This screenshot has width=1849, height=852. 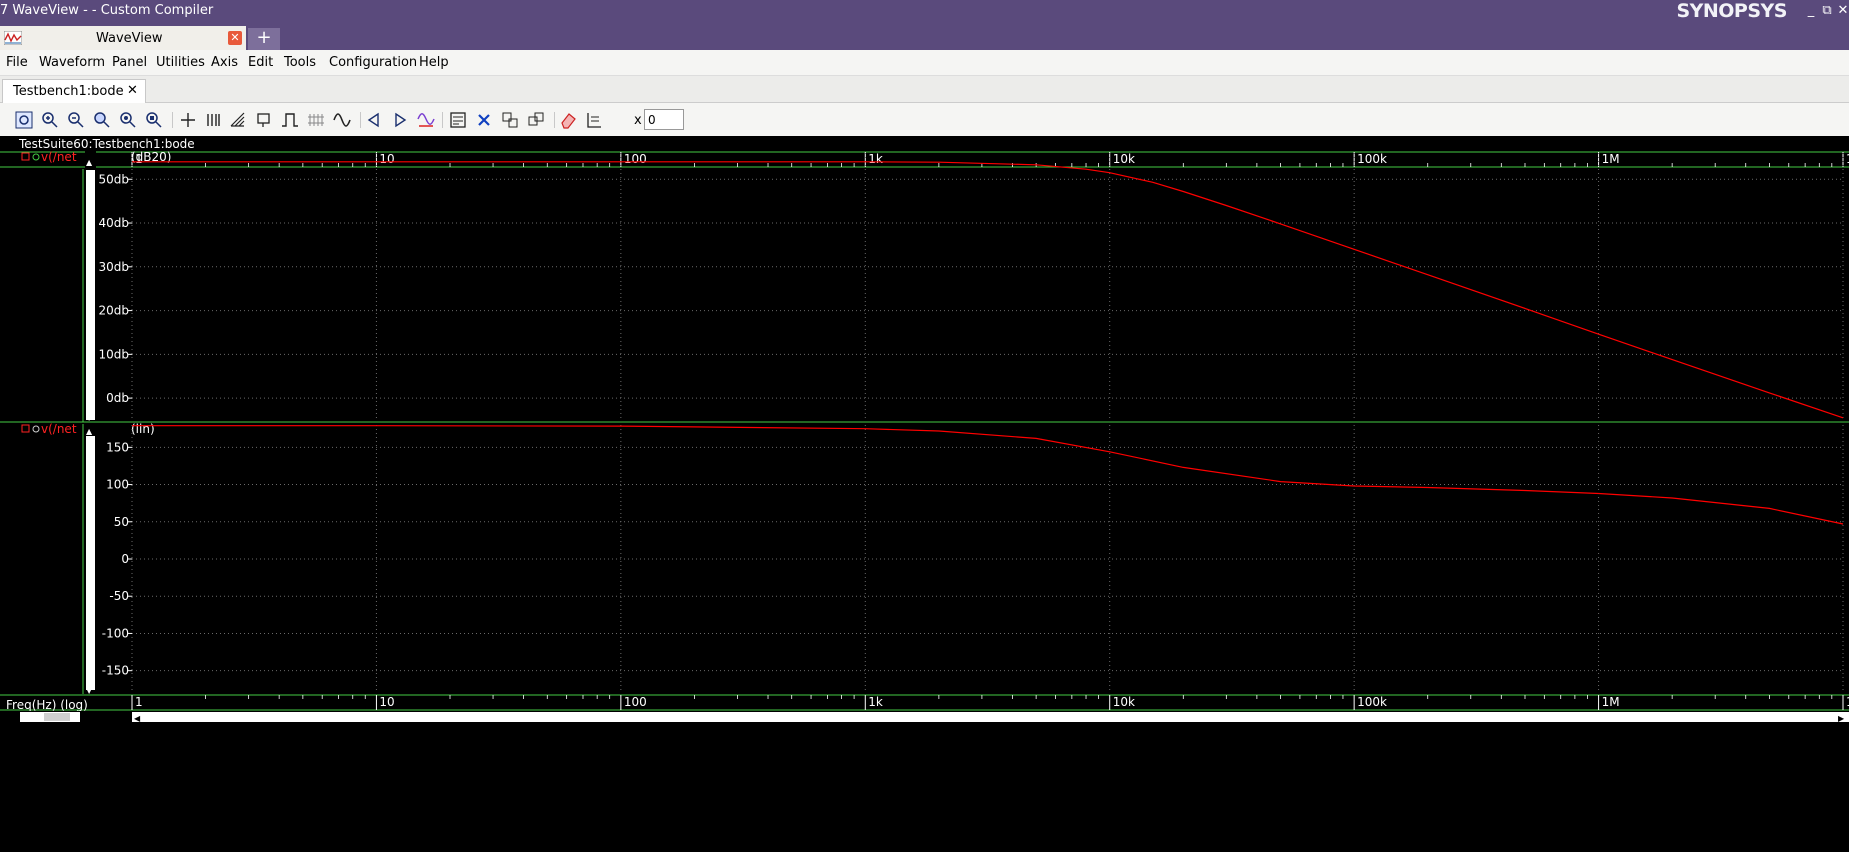 What do you see at coordinates (132, 90) in the screenshot?
I see `close-document-icon: ✕` at bounding box center [132, 90].